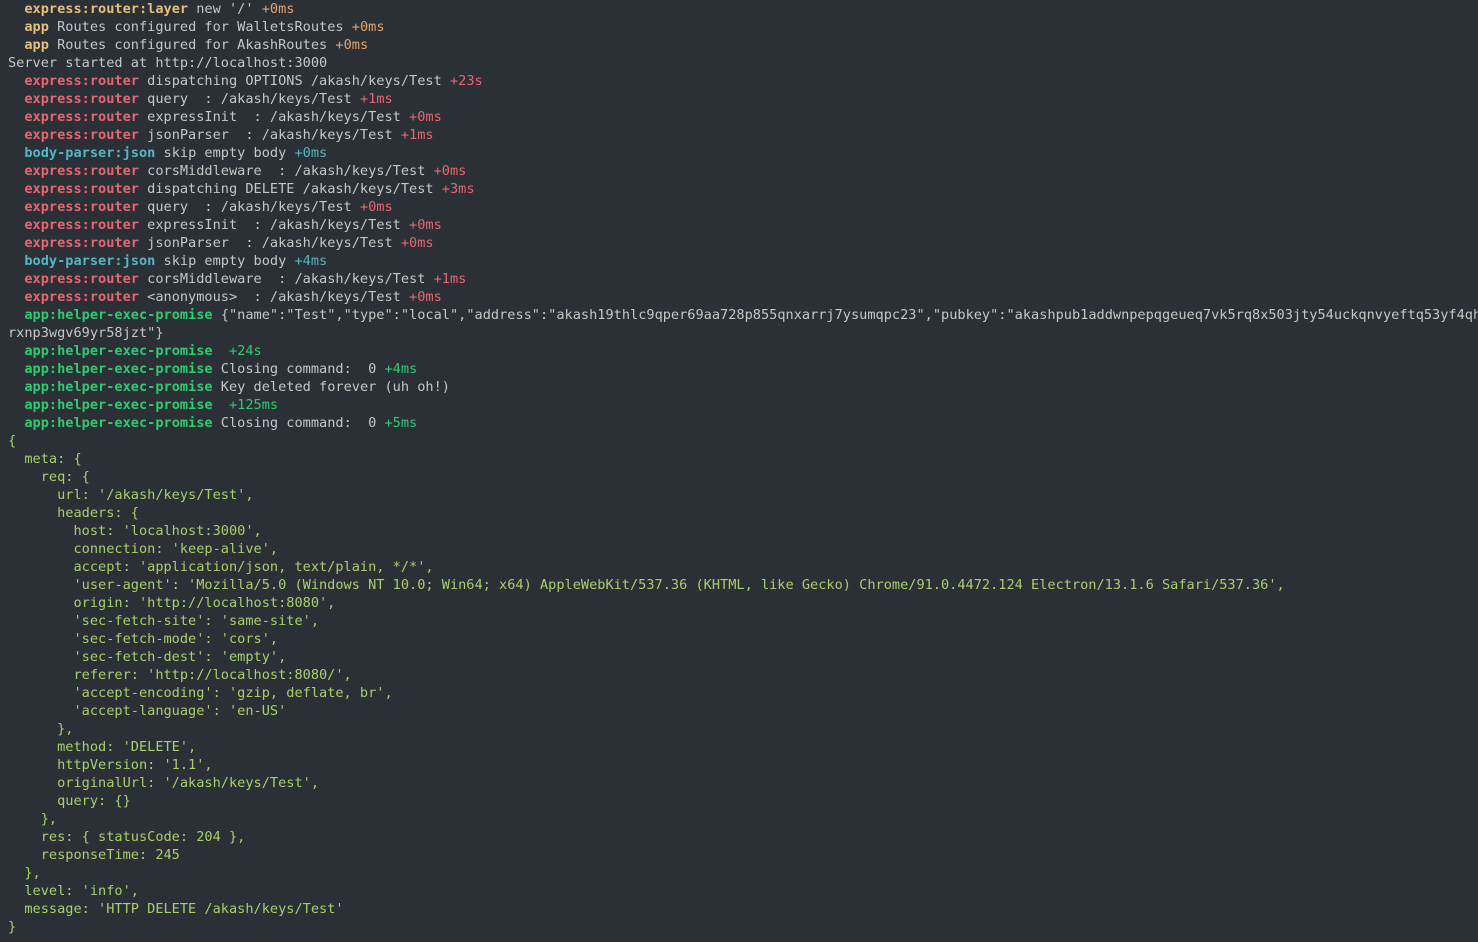 The image size is (1478, 942). Describe the element at coordinates (274, 297) in the screenshot. I see `log-message: <anonymous> : /akash/keys/Test` at that location.